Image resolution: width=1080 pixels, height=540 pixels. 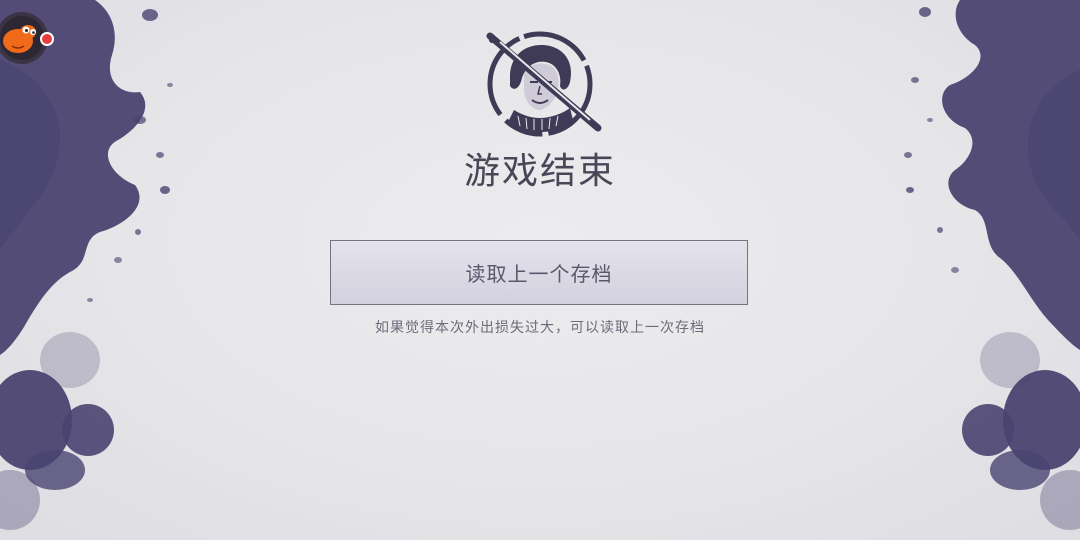 I want to click on orange-mascot-icon, so click(x=30, y=38).